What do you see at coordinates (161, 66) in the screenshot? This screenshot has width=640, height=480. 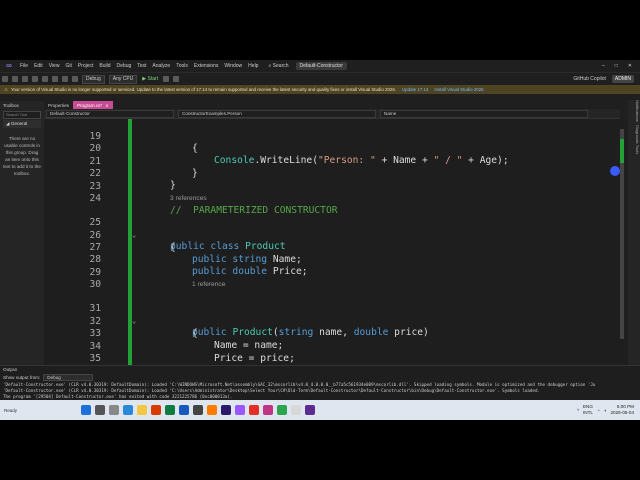 I see `menu-analyze: Analyze` at bounding box center [161, 66].